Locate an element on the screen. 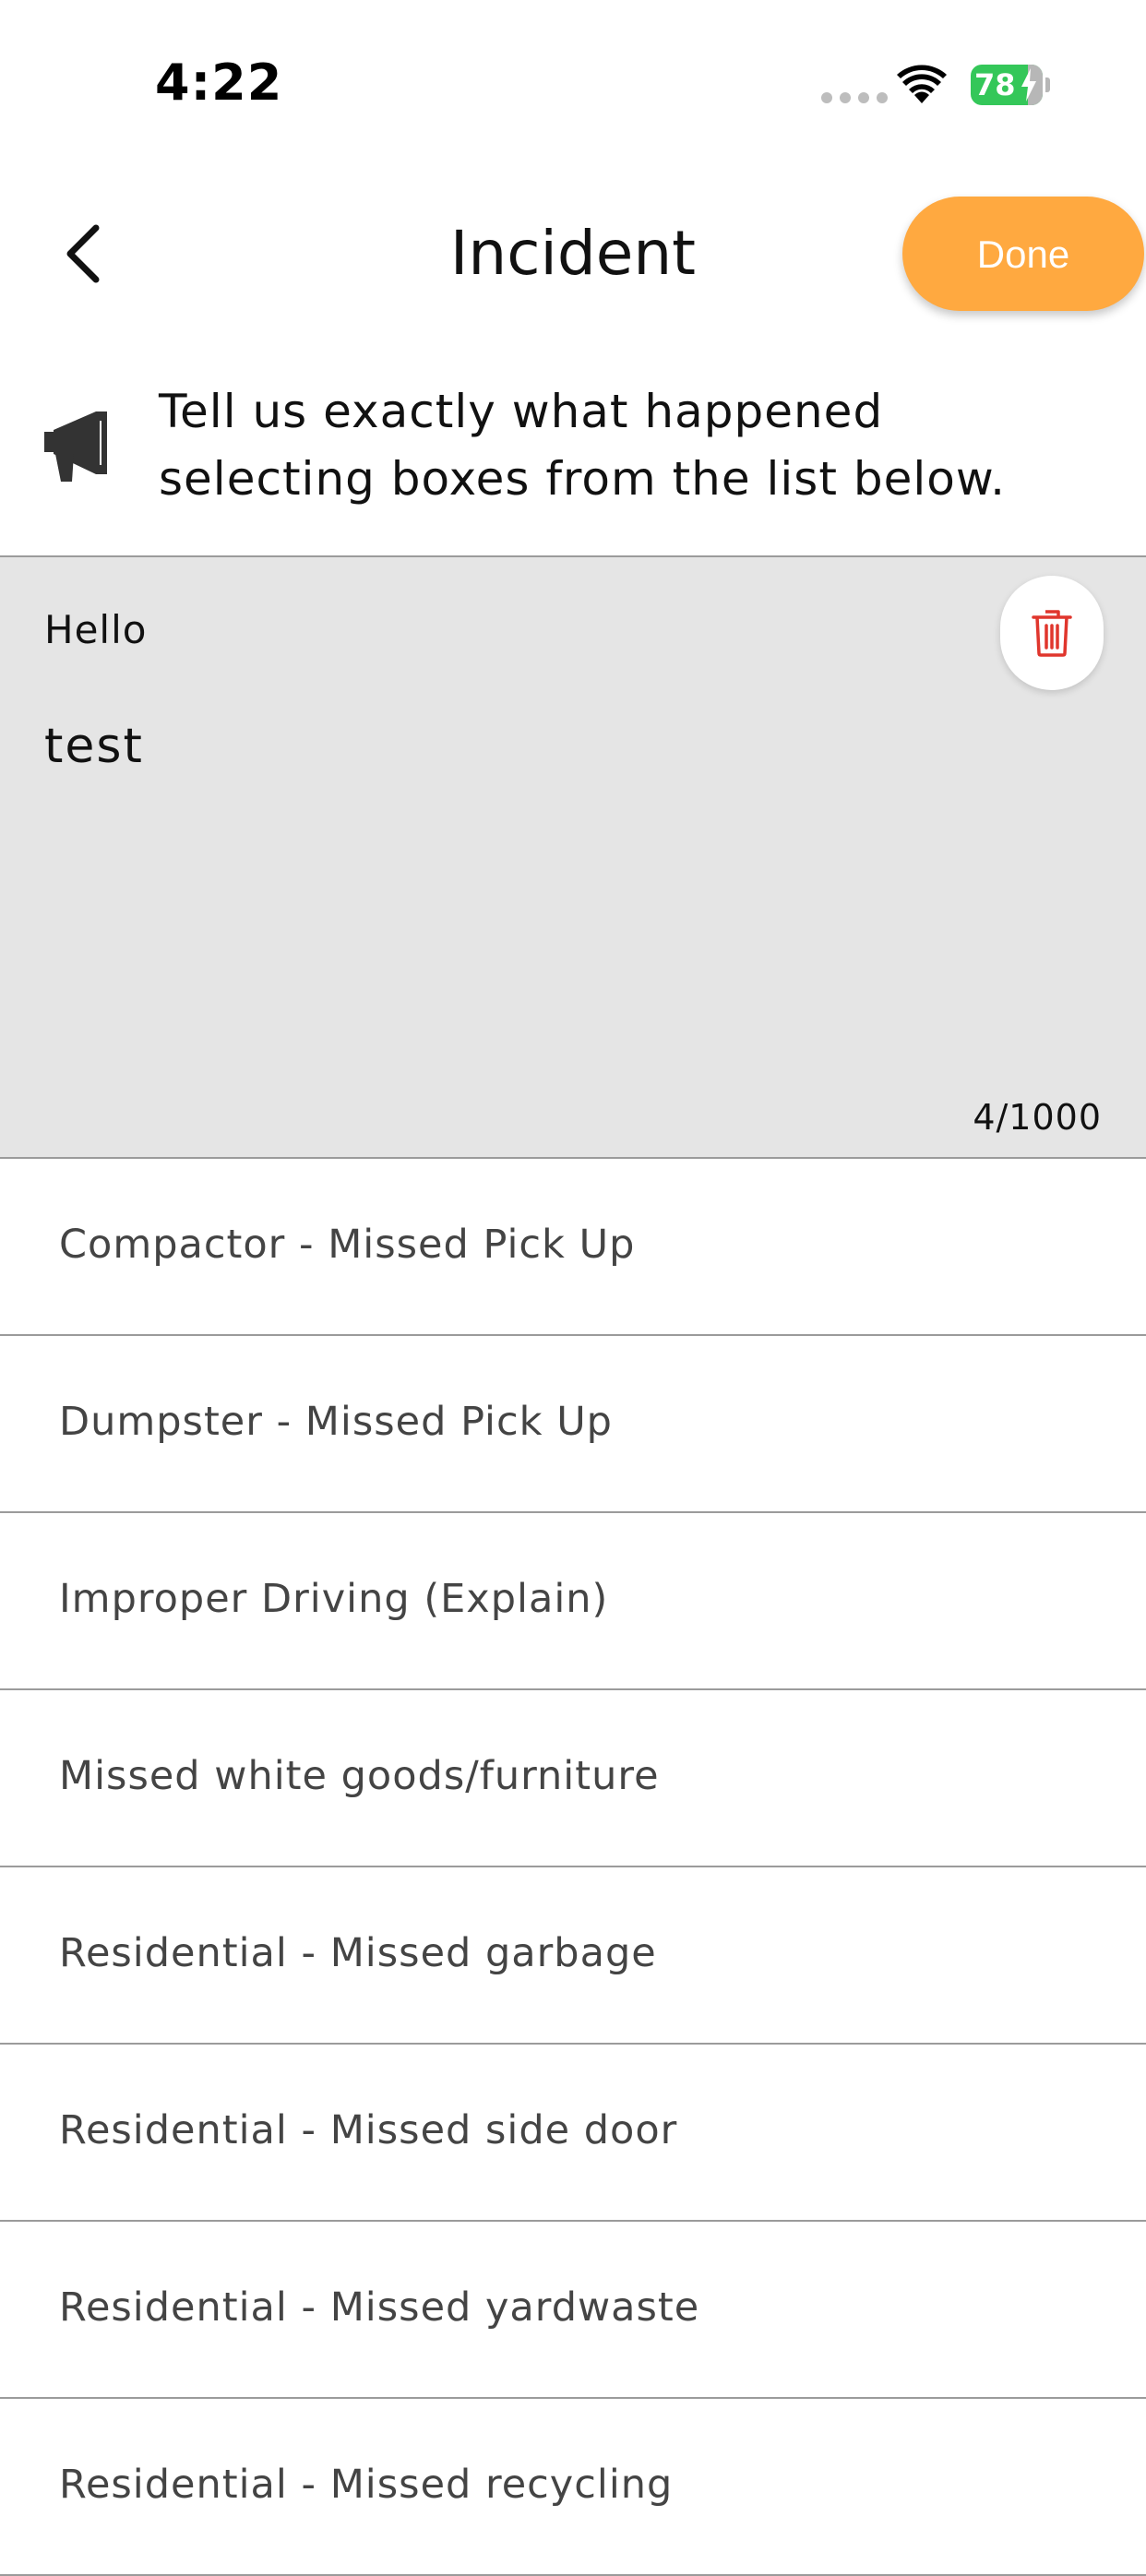 The height and width of the screenshot is (2576, 1146). status-bar: 4:22 78 is located at coordinates (573, 85).